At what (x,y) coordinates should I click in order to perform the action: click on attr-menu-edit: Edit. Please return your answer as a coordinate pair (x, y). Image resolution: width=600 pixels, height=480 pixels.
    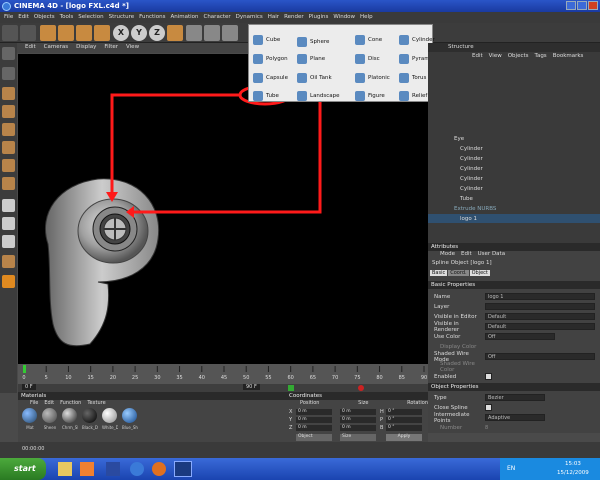
    Looking at the image, I should click on (466, 255).